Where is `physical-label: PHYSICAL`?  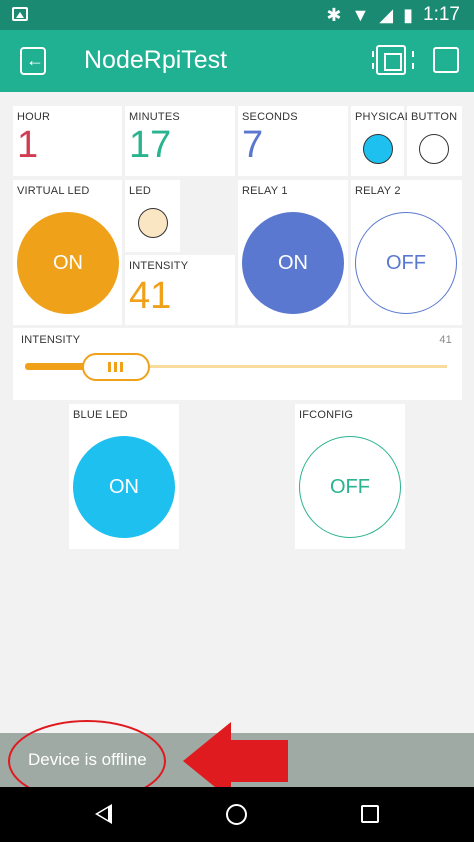
physical-label: PHYSICAL is located at coordinates (383, 117).